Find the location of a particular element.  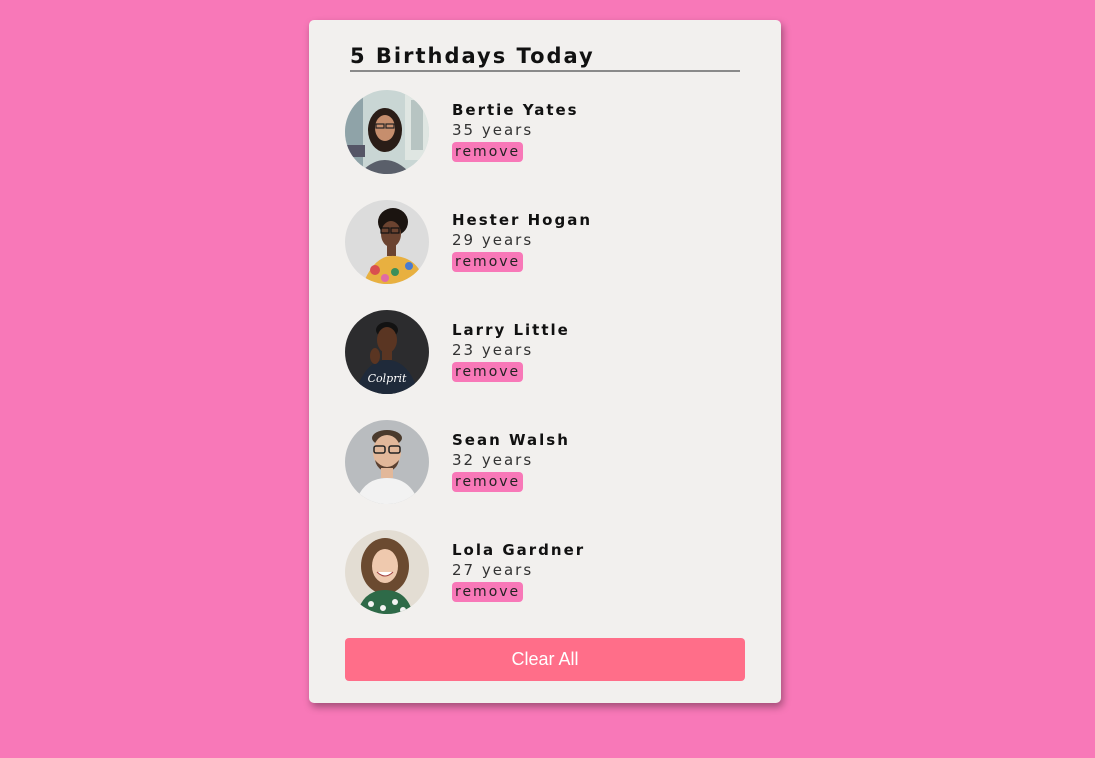

person-name: Lola Gardner is located at coordinates (519, 550).